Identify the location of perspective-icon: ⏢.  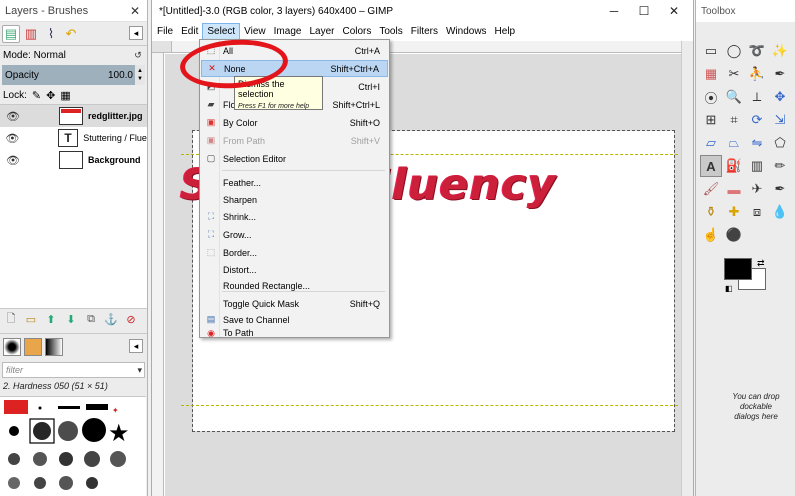
(734, 143).